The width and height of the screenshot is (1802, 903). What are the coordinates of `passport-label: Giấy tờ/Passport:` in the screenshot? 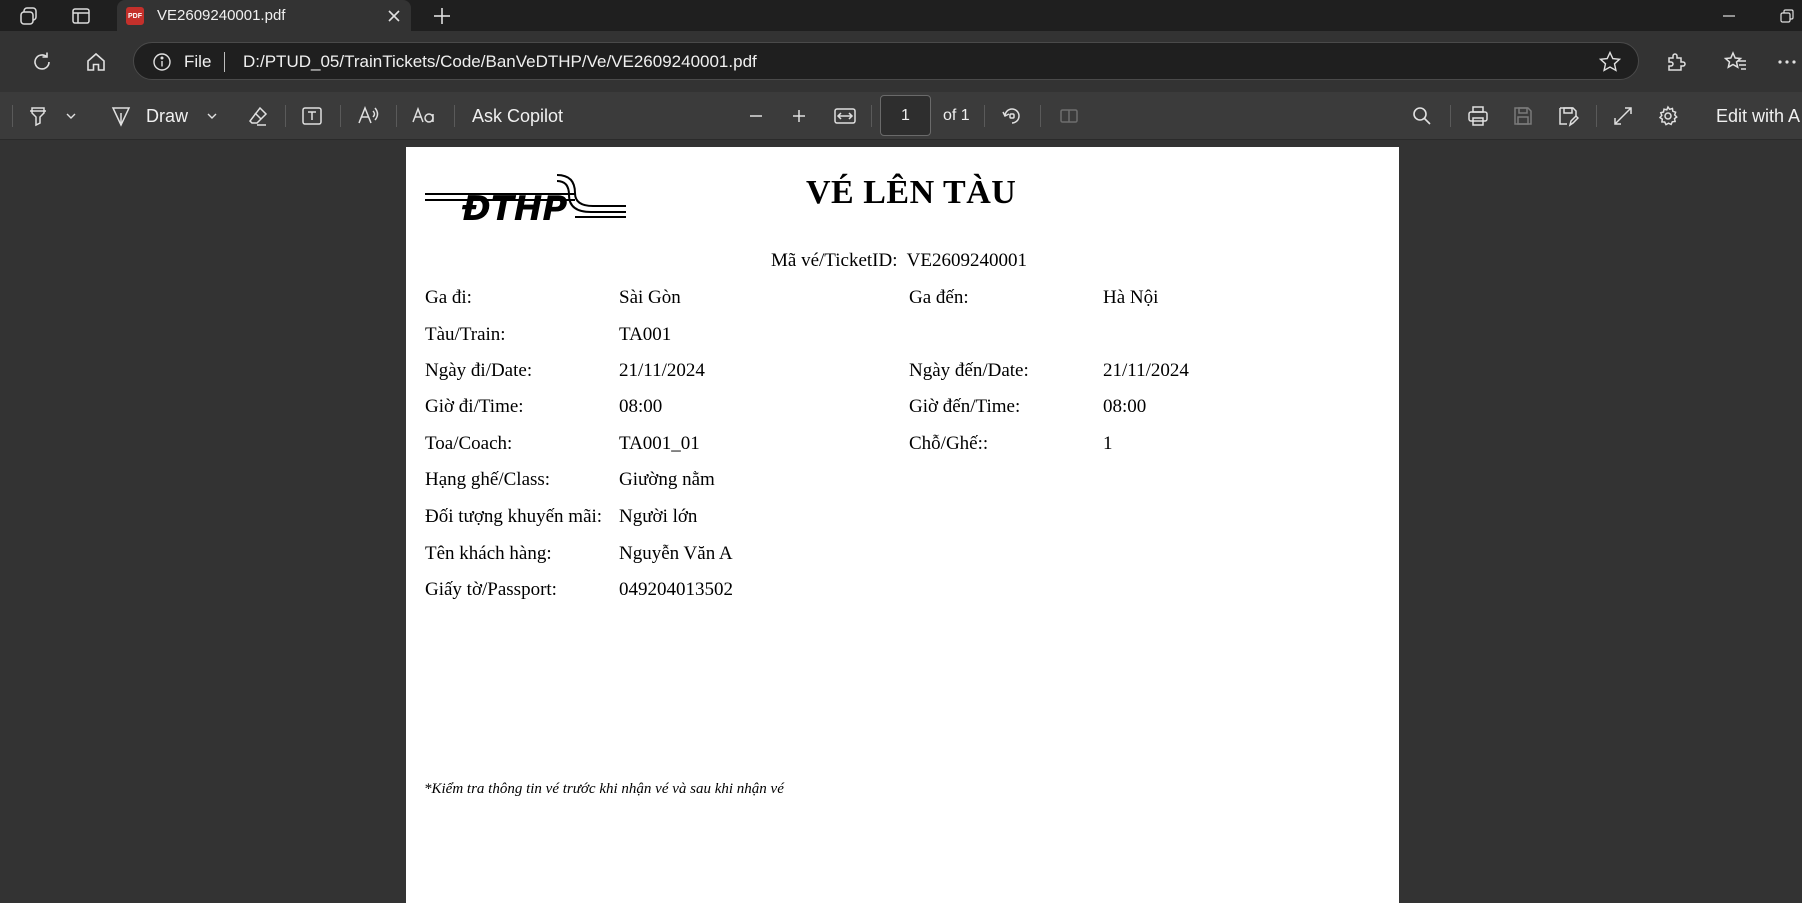 It's located at (491, 589).